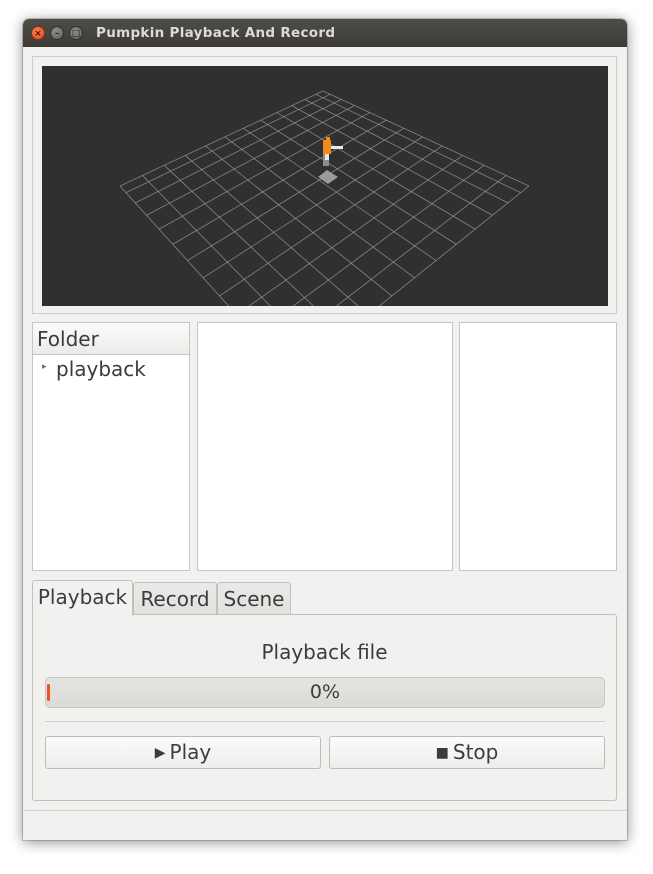 Image resolution: width=653 pixels, height=874 pixels. Describe the element at coordinates (325, 721) in the screenshot. I see `separator` at that location.